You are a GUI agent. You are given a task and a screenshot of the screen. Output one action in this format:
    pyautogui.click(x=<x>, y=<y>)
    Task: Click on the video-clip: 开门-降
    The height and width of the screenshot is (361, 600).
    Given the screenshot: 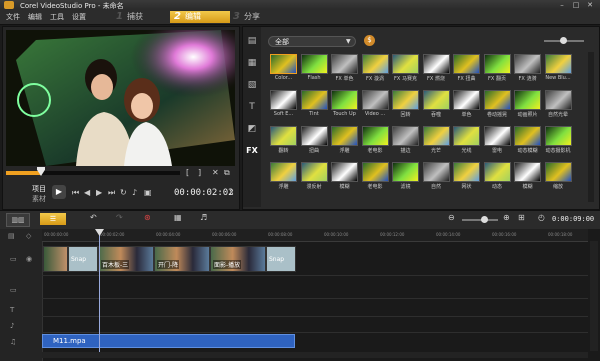 What is the action you would take?
    pyautogui.click(x=182, y=259)
    